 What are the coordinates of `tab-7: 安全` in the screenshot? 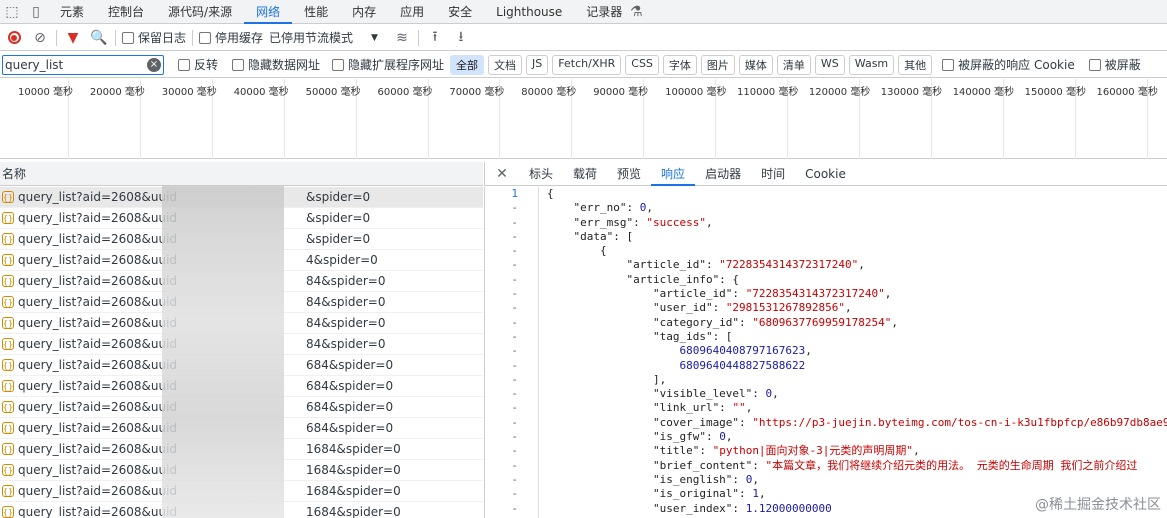 It's located at (460, 12).